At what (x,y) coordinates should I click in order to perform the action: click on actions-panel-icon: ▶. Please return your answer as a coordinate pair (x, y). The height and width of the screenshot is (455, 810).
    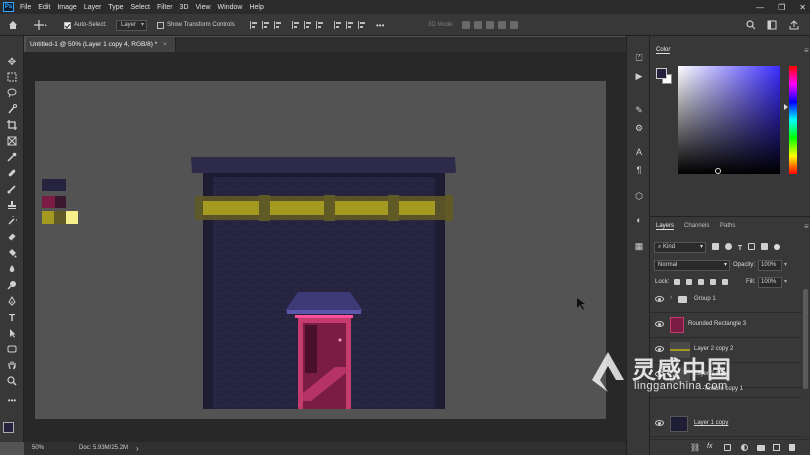
    Looking at the image, I should click on (639, 76).